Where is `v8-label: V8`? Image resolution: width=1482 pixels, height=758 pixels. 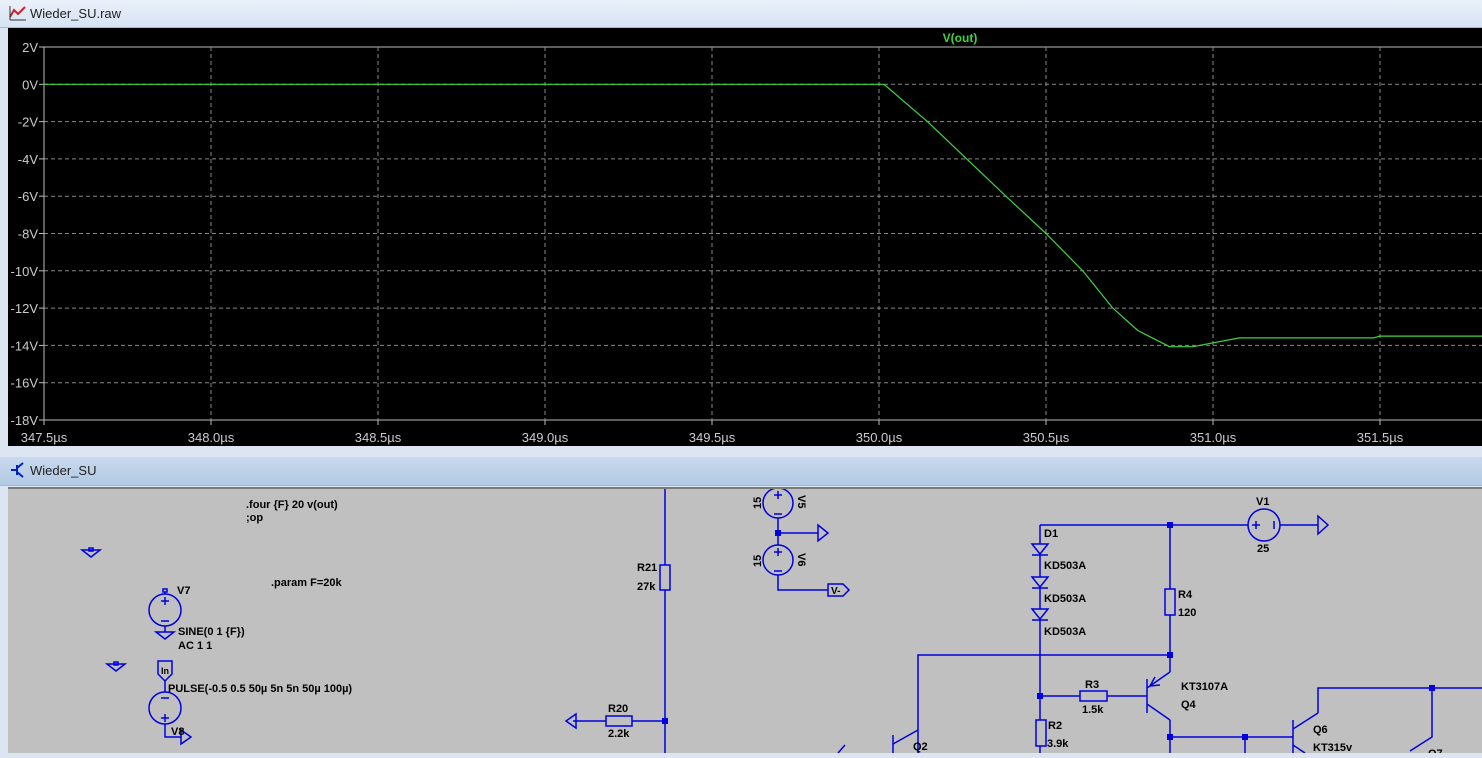
v8-label: V8 is located at coordinates (177, 732).